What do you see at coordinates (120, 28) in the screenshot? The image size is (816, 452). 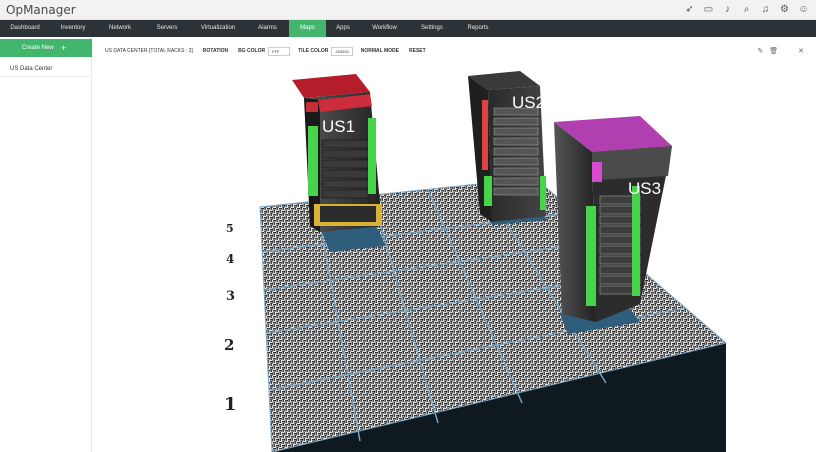 I see `nav-network: Network` at bounding box center [120, 28].